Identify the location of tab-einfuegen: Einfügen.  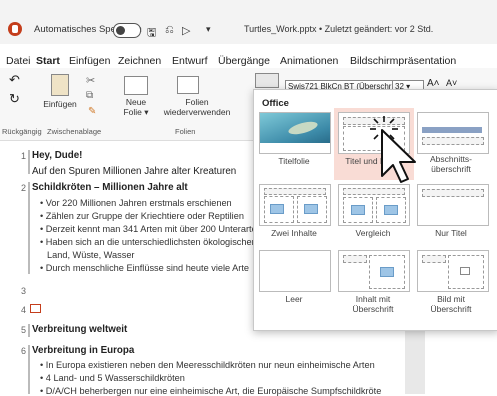
(89, 61).